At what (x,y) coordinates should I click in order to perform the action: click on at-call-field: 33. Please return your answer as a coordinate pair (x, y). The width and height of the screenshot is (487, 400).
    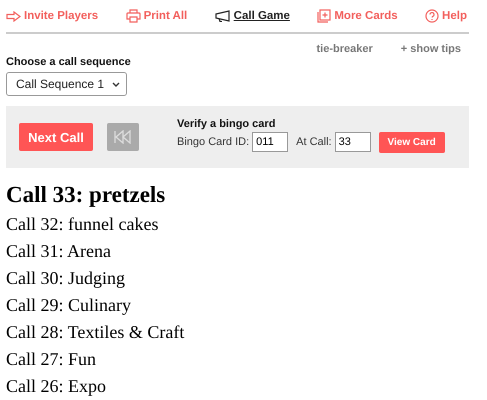
    Looking at the image, I should click on (352, 142).